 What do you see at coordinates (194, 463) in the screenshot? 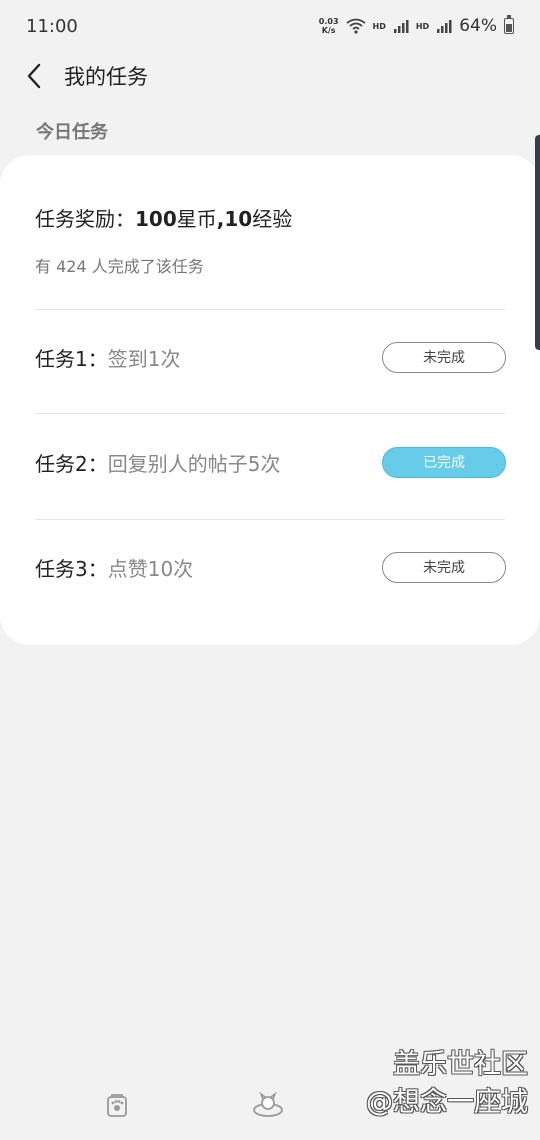
I see `task-description: 回复别人的帖子5次` at bounding box center [194, 463].